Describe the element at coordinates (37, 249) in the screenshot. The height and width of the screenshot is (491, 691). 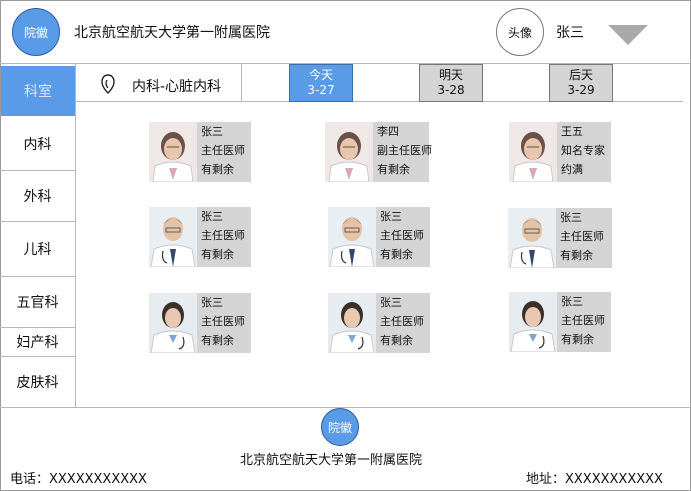
I see `sidebar-item-pediatrics: 儿科` at that location.